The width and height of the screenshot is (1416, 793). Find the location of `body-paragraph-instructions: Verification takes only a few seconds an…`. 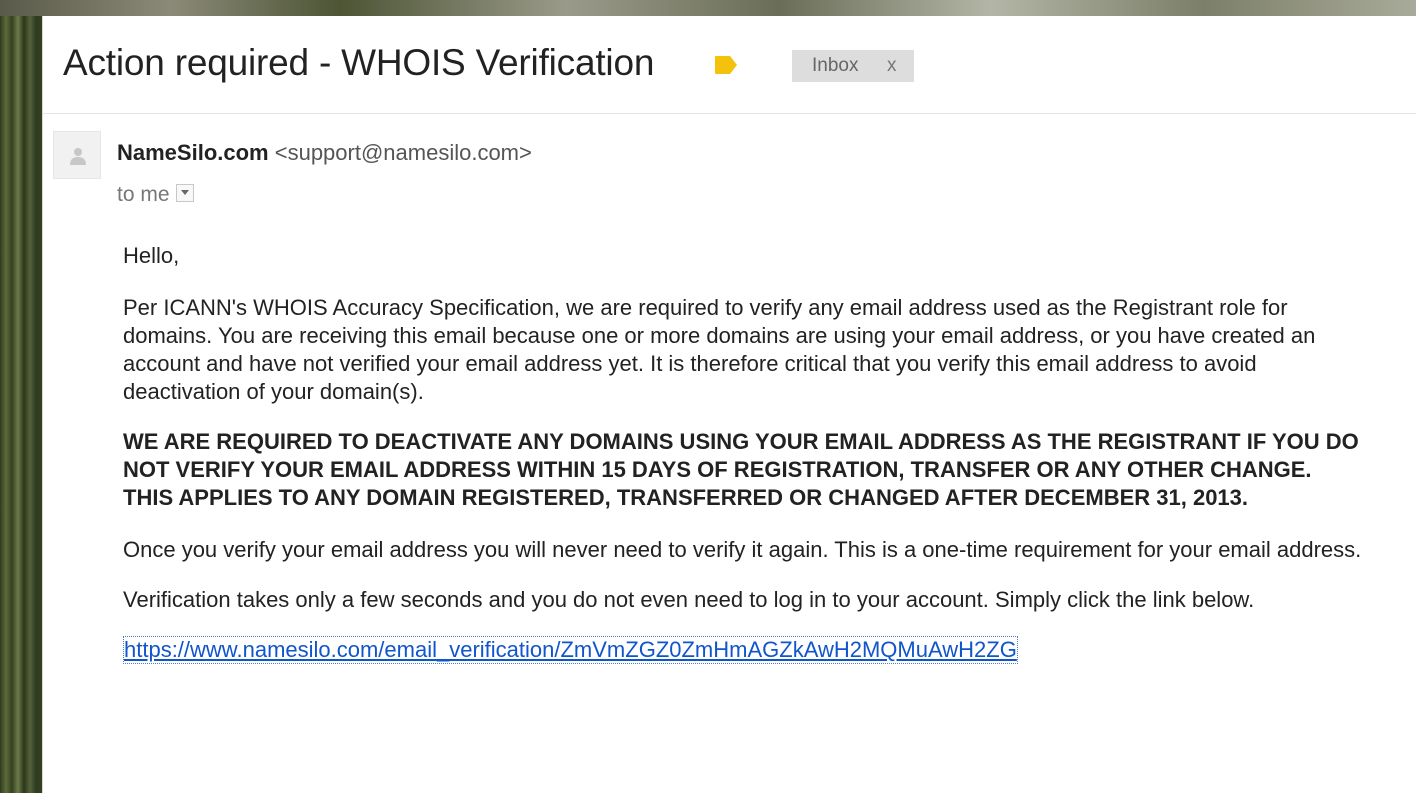

body-paragraph-instructions: Verification takes only a few seconds an… is located at coordinates (689, 599).